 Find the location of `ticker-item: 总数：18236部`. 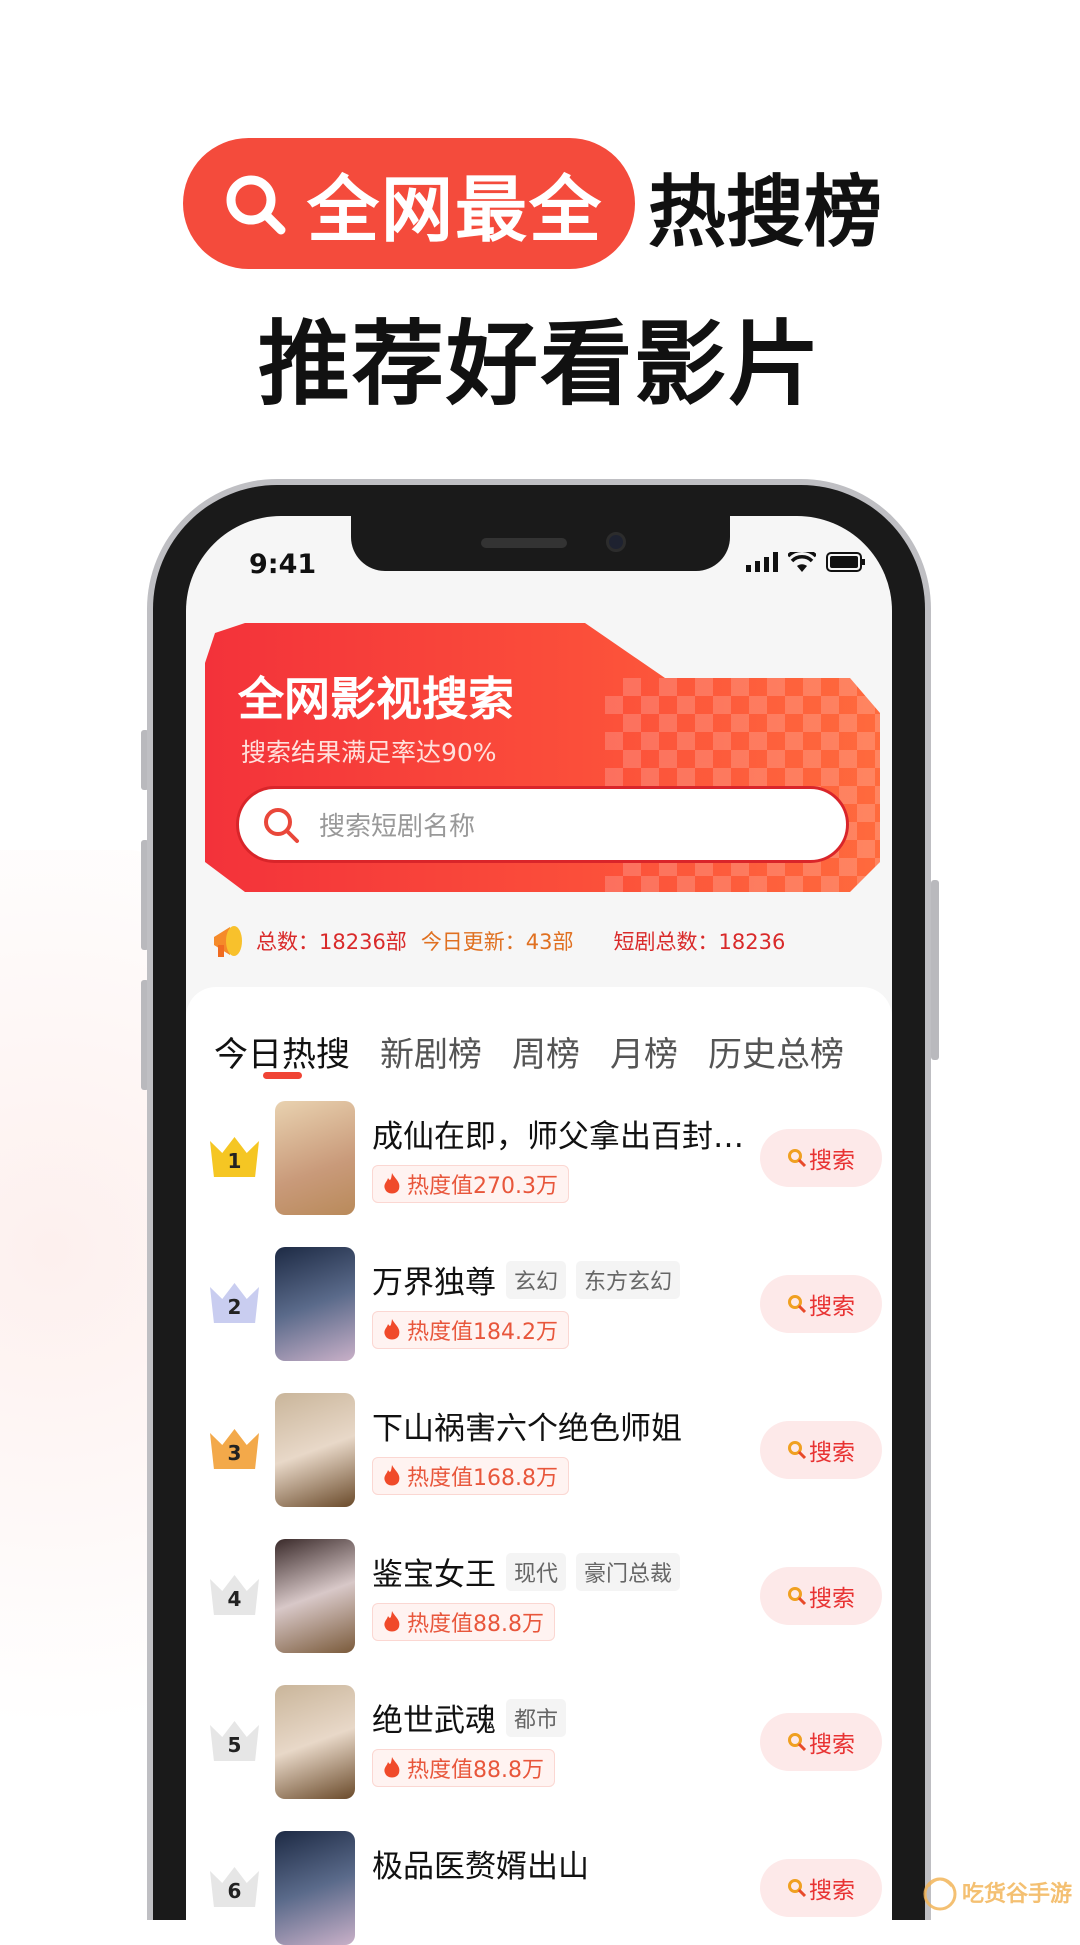

ticker-item: 总数：18236部 is located at coordinates (331, 942).